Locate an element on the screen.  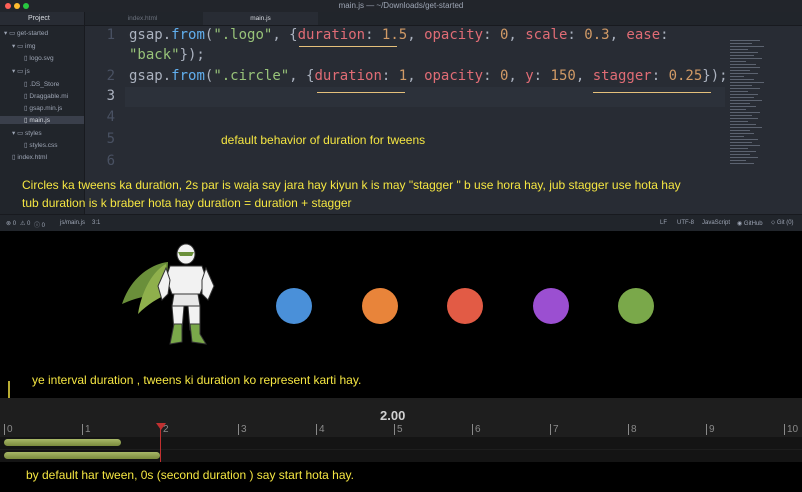
status-grammar: JavaScript is located at coordinates (716, 223).